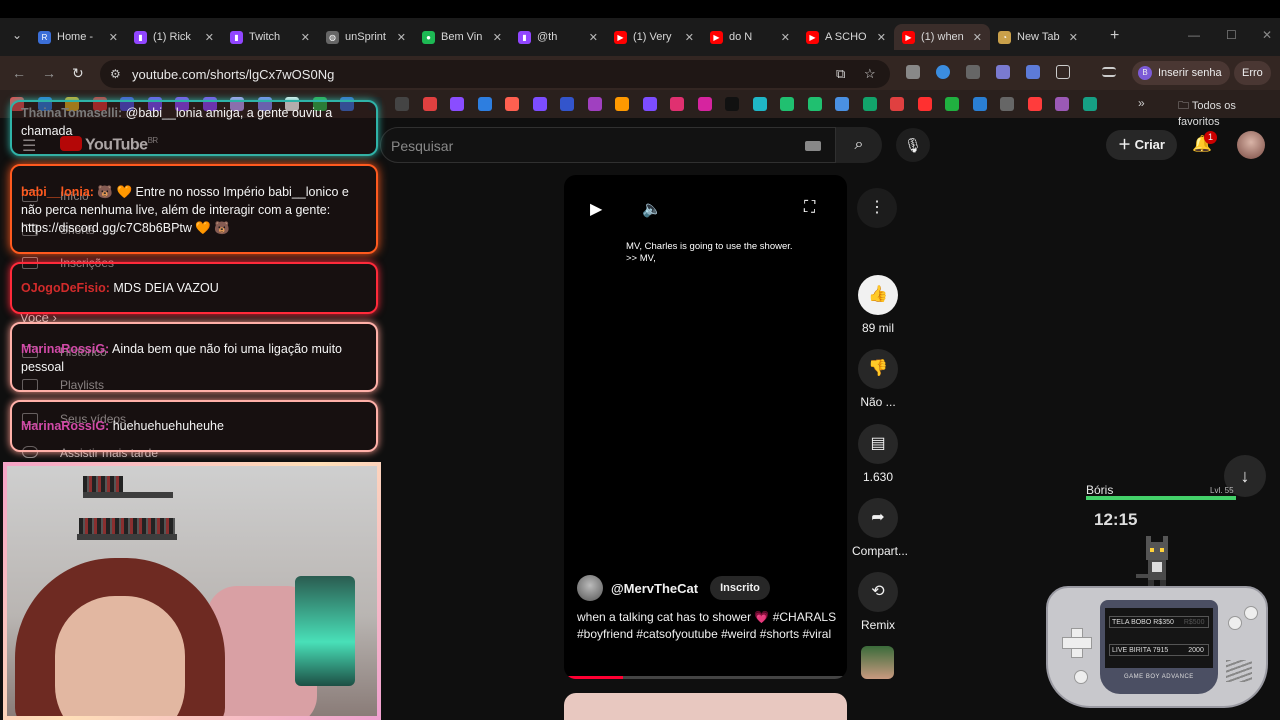 This screenshot has height=720, width=1280. What do you see at coordinates (1141, 103) in the screenshot?
I see `more-bookmarks-icon: »` at bounding box center [1141, 103].